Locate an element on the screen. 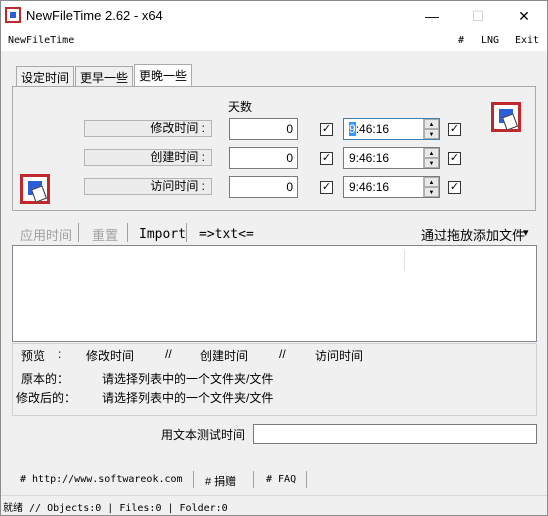 This screenshot has width=548, height=516. modify-time-hour-selected: 9 is located at coordinates (352, 129).